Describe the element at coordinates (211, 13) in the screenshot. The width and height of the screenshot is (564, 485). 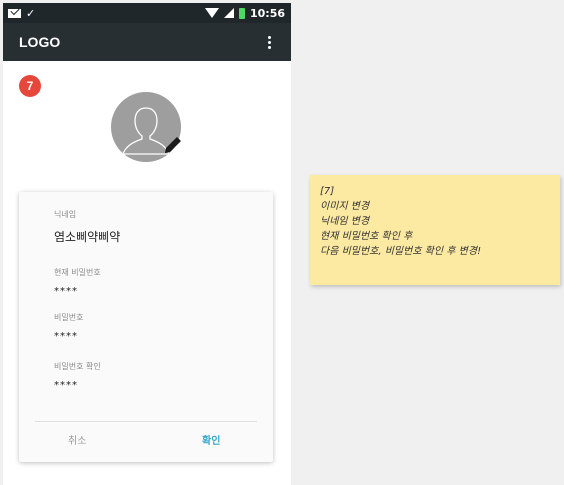
I see `wifi-icon` at that location.